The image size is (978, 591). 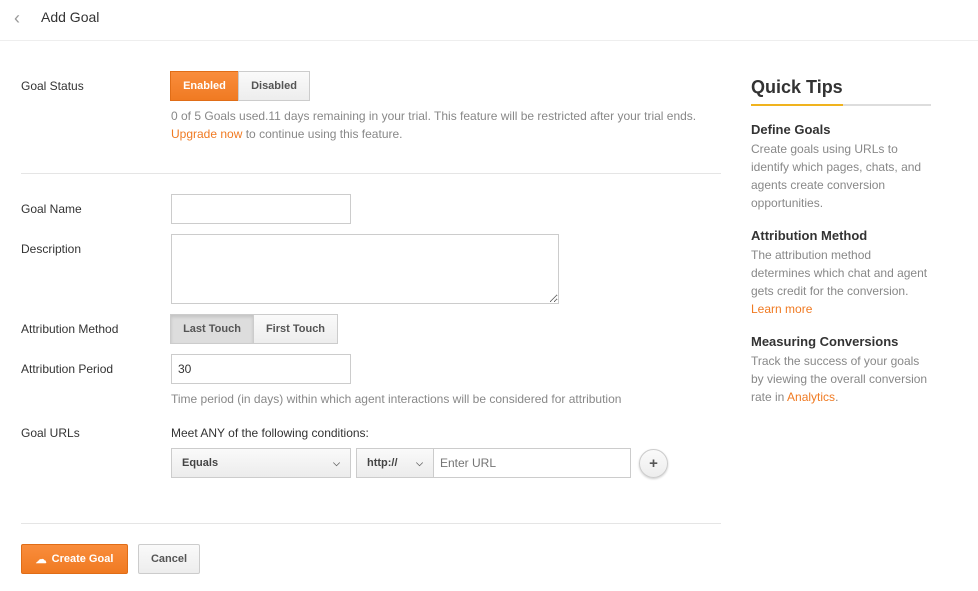 What do you see at coordinates (532, 463) in the screenshot?
I see `url-input` at bounding box center [532, 463].